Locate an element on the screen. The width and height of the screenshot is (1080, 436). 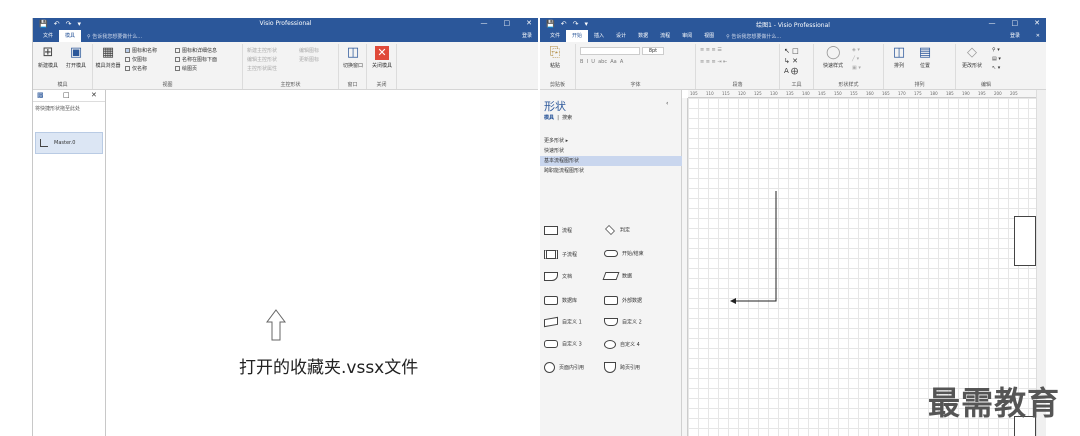
icons-and-details-option: 图标和详细信息 is located at coordinates (196, 50).